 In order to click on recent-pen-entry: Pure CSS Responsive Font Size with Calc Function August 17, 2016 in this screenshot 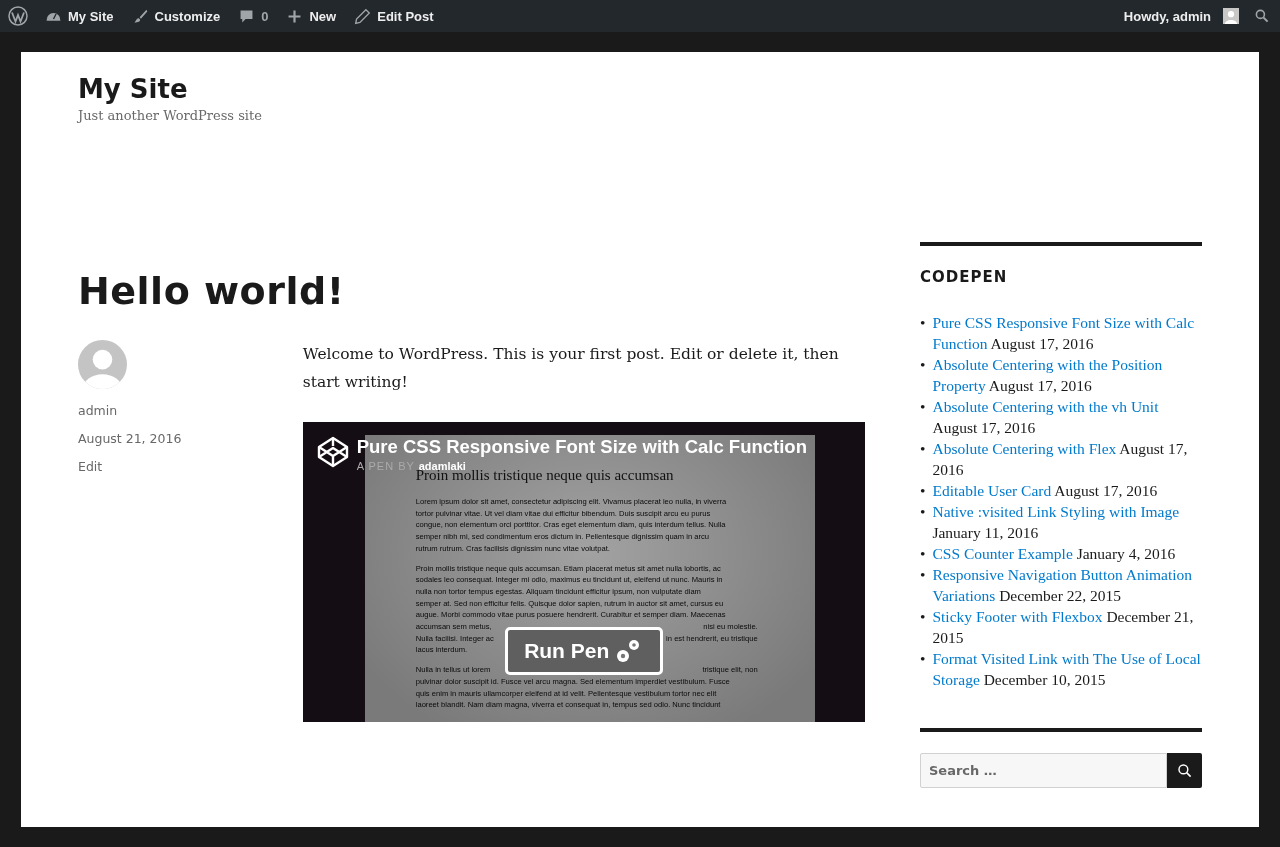, I will do `click(1067, 333)`.